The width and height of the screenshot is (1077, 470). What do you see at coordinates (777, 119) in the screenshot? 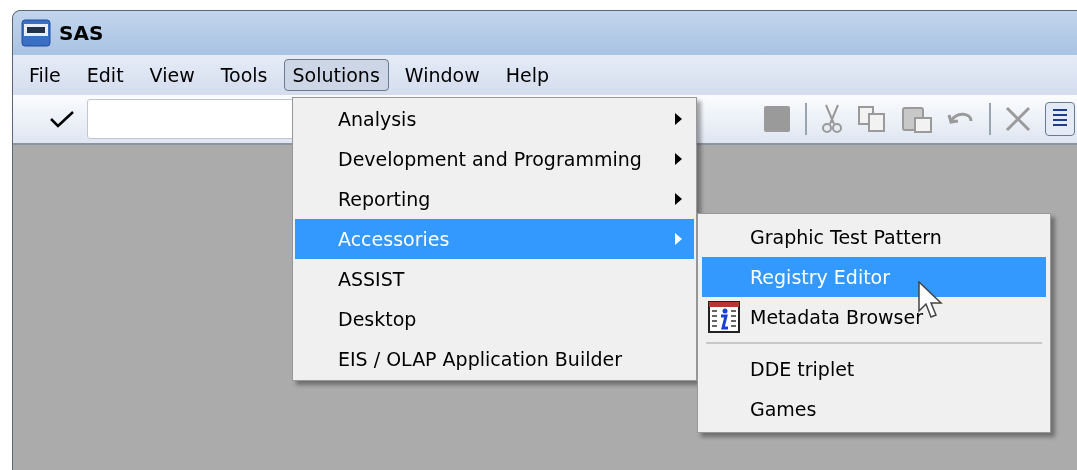
I see `stop-icon` at bounding box center [777, 119].